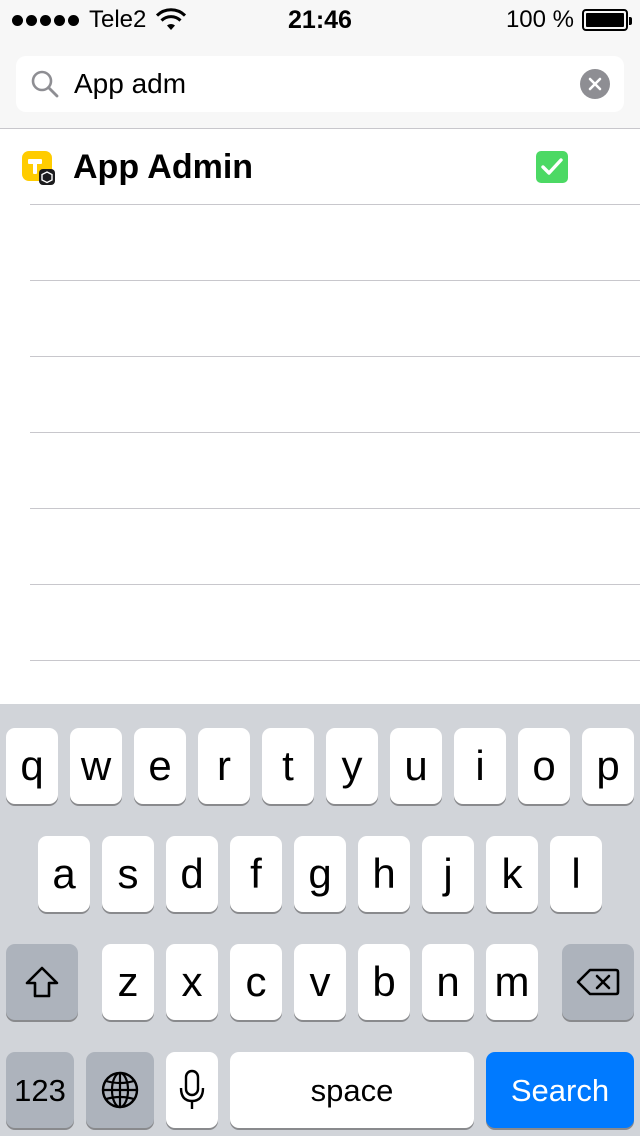 The image size is (640, 1136). I want to click on key-r: r, so click(224, 766).